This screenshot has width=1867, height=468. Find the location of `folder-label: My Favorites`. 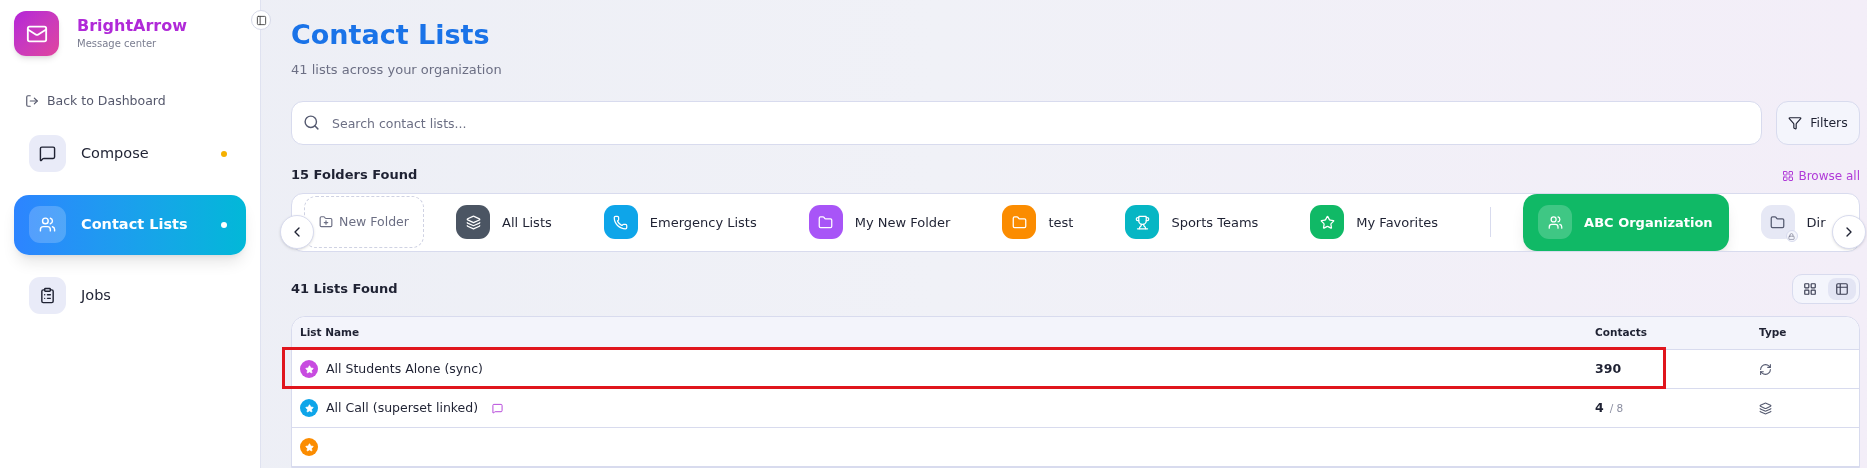

folder-label: My Favorites is located at coordinates (1397, 222).